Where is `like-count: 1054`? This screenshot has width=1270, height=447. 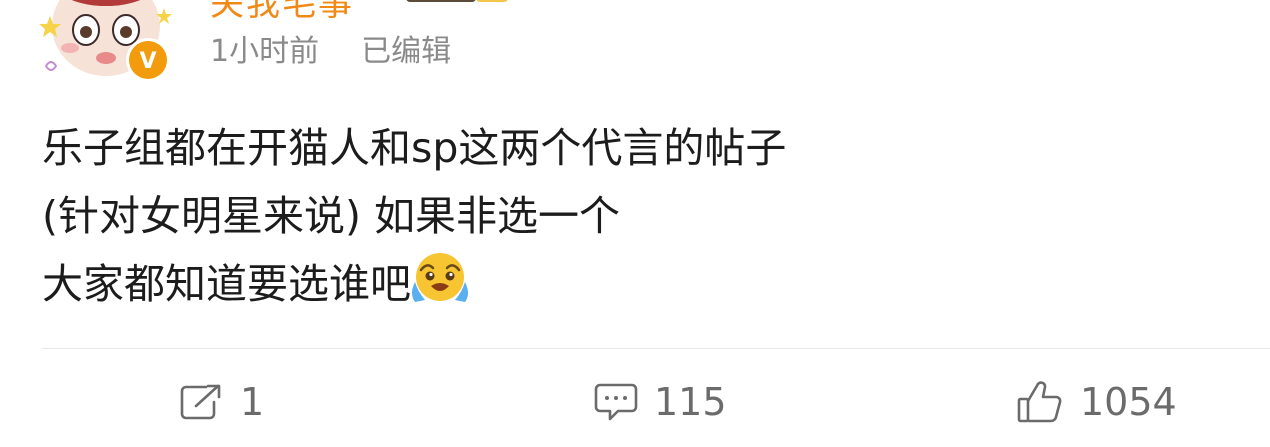
like-count: 1054 is located at coordinates (1128, 402).